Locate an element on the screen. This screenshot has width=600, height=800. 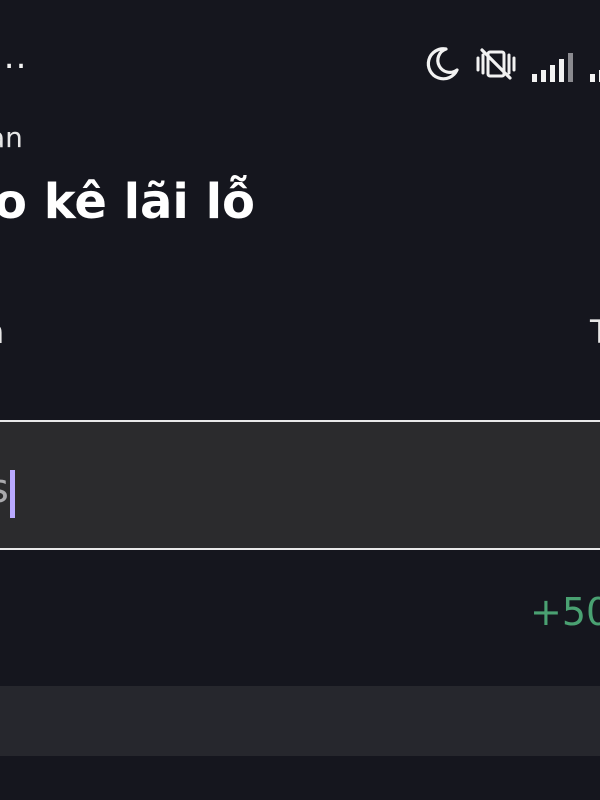
vibrate-off-icon is located at coordinates (496, 64).